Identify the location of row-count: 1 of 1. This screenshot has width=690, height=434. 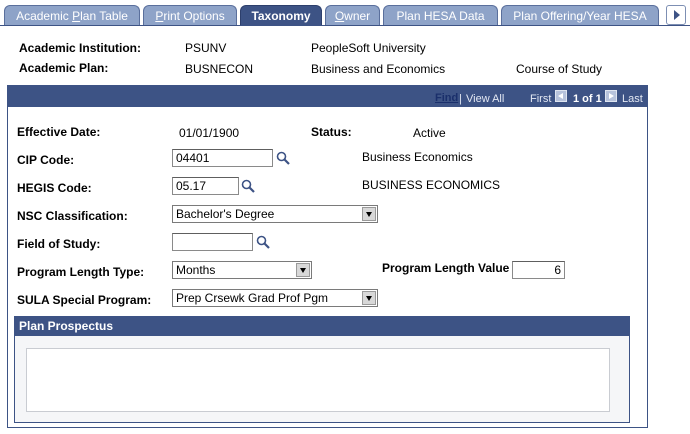
(587, 99).